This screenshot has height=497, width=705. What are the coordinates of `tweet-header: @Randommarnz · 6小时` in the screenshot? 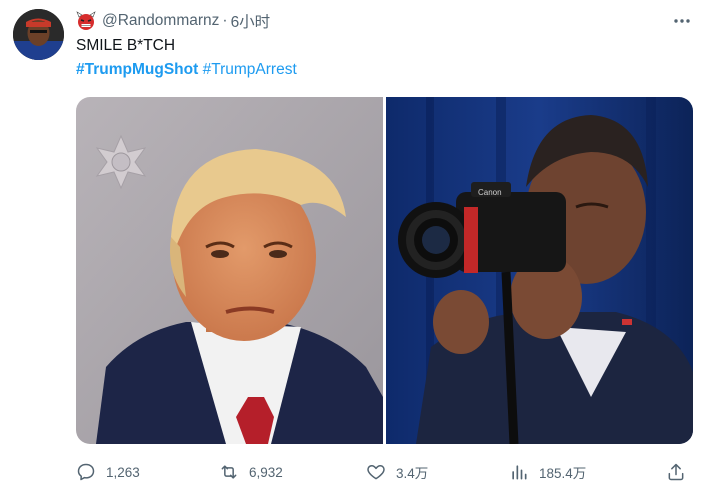 It's located at (173, 21).